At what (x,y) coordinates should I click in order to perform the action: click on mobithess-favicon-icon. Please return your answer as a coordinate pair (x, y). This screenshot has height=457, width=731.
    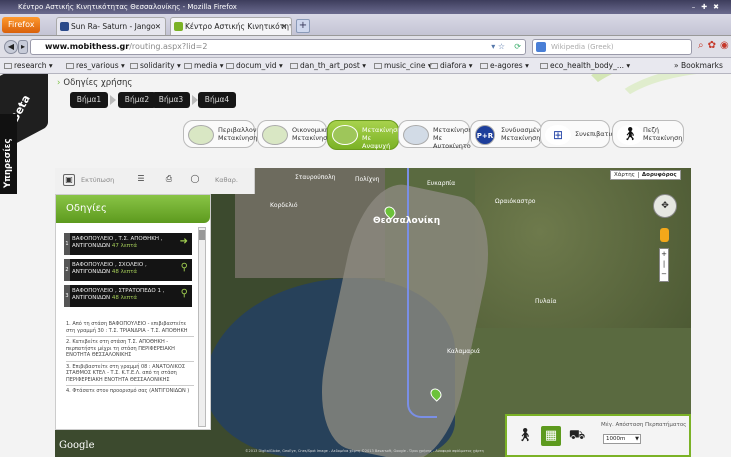
    Looking at the image, I should click on (178, 26).